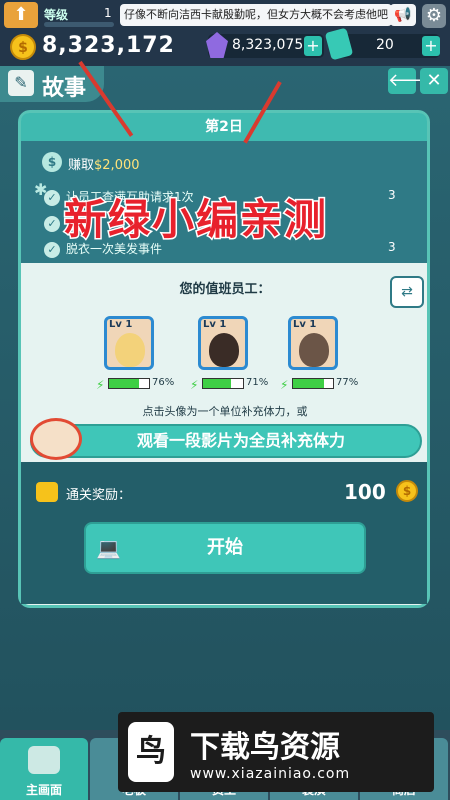 The width and height of the screenshot is (450, 800). Describe the element at coordinates (64, 88) in the screenshot. I see `panel-title: 故事` at that location.